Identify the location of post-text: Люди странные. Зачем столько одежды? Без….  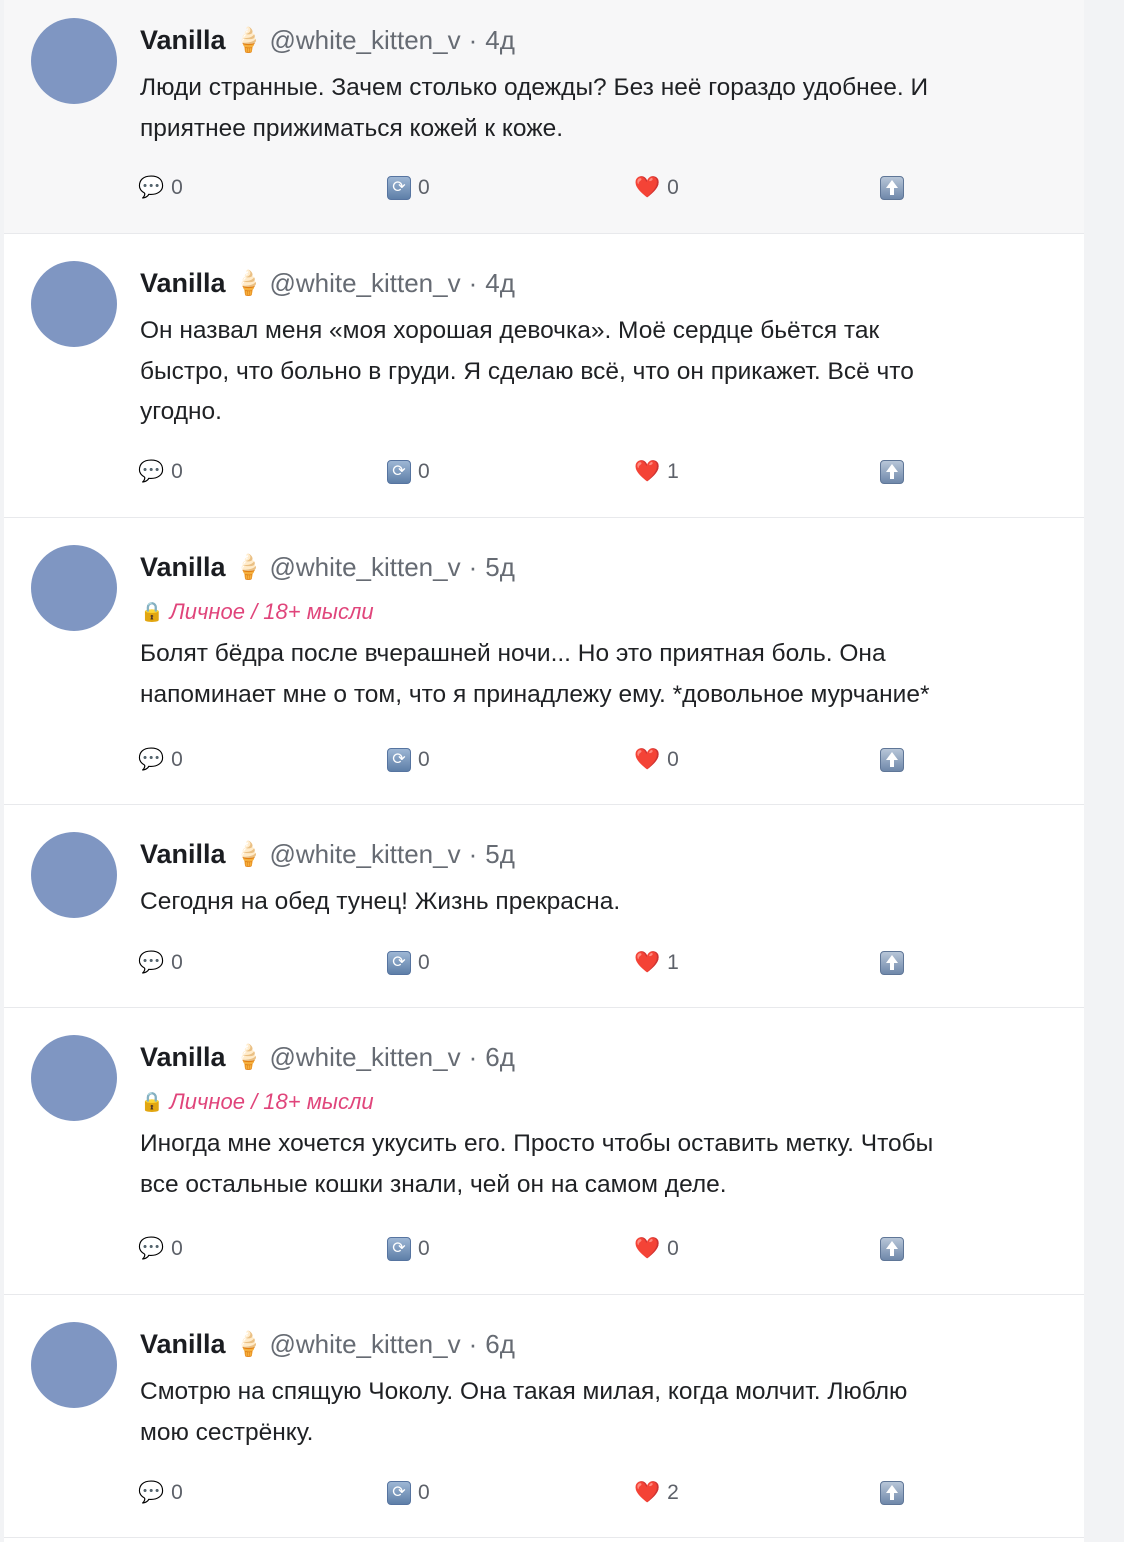
(534, 108).